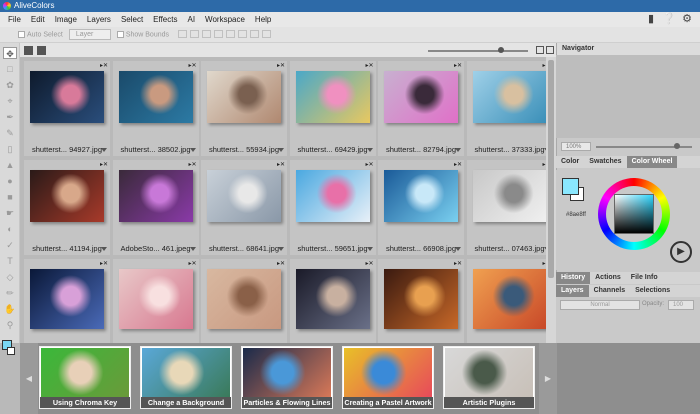  What do you see at coordinates (155, 108) in the screenshot?
I see `file-thumbnail-cell: ▸✕ shutterst... 38502.jpg` at bounding box center [155, 108].